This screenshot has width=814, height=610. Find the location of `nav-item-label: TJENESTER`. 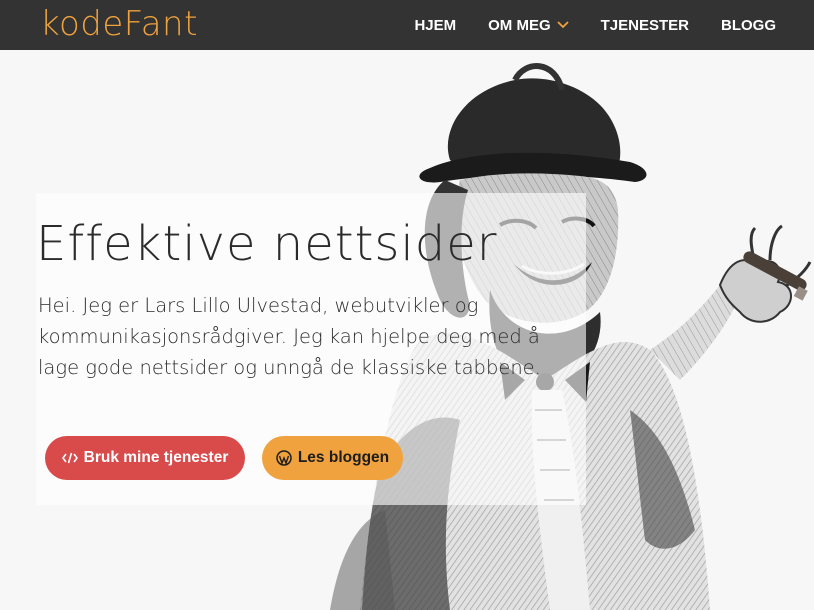

nav-item-label: TJENESTER is located at coordinates (644, 25).